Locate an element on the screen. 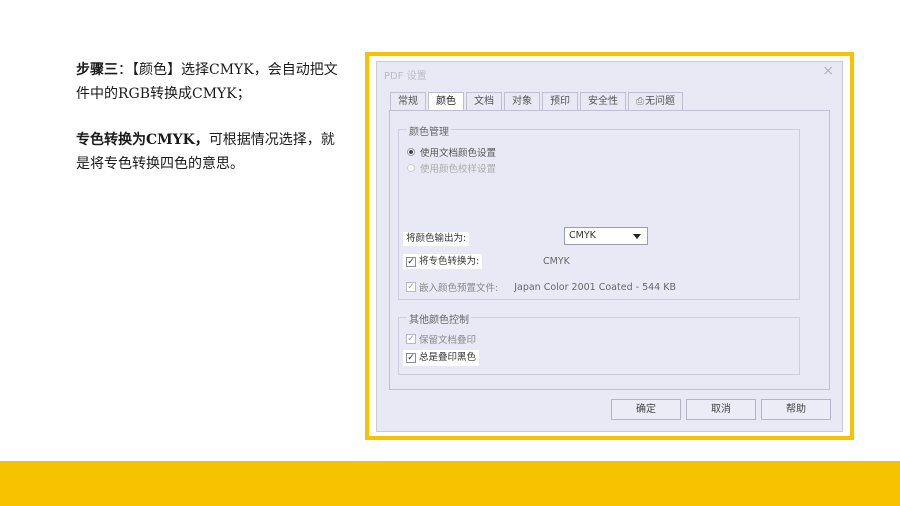 The width and height of the screenshot is (900, 506). tab-bar: 常规 颜色 文档 对象 预印 安全性 ⎙无问题 is located at coordinates (537, 102).